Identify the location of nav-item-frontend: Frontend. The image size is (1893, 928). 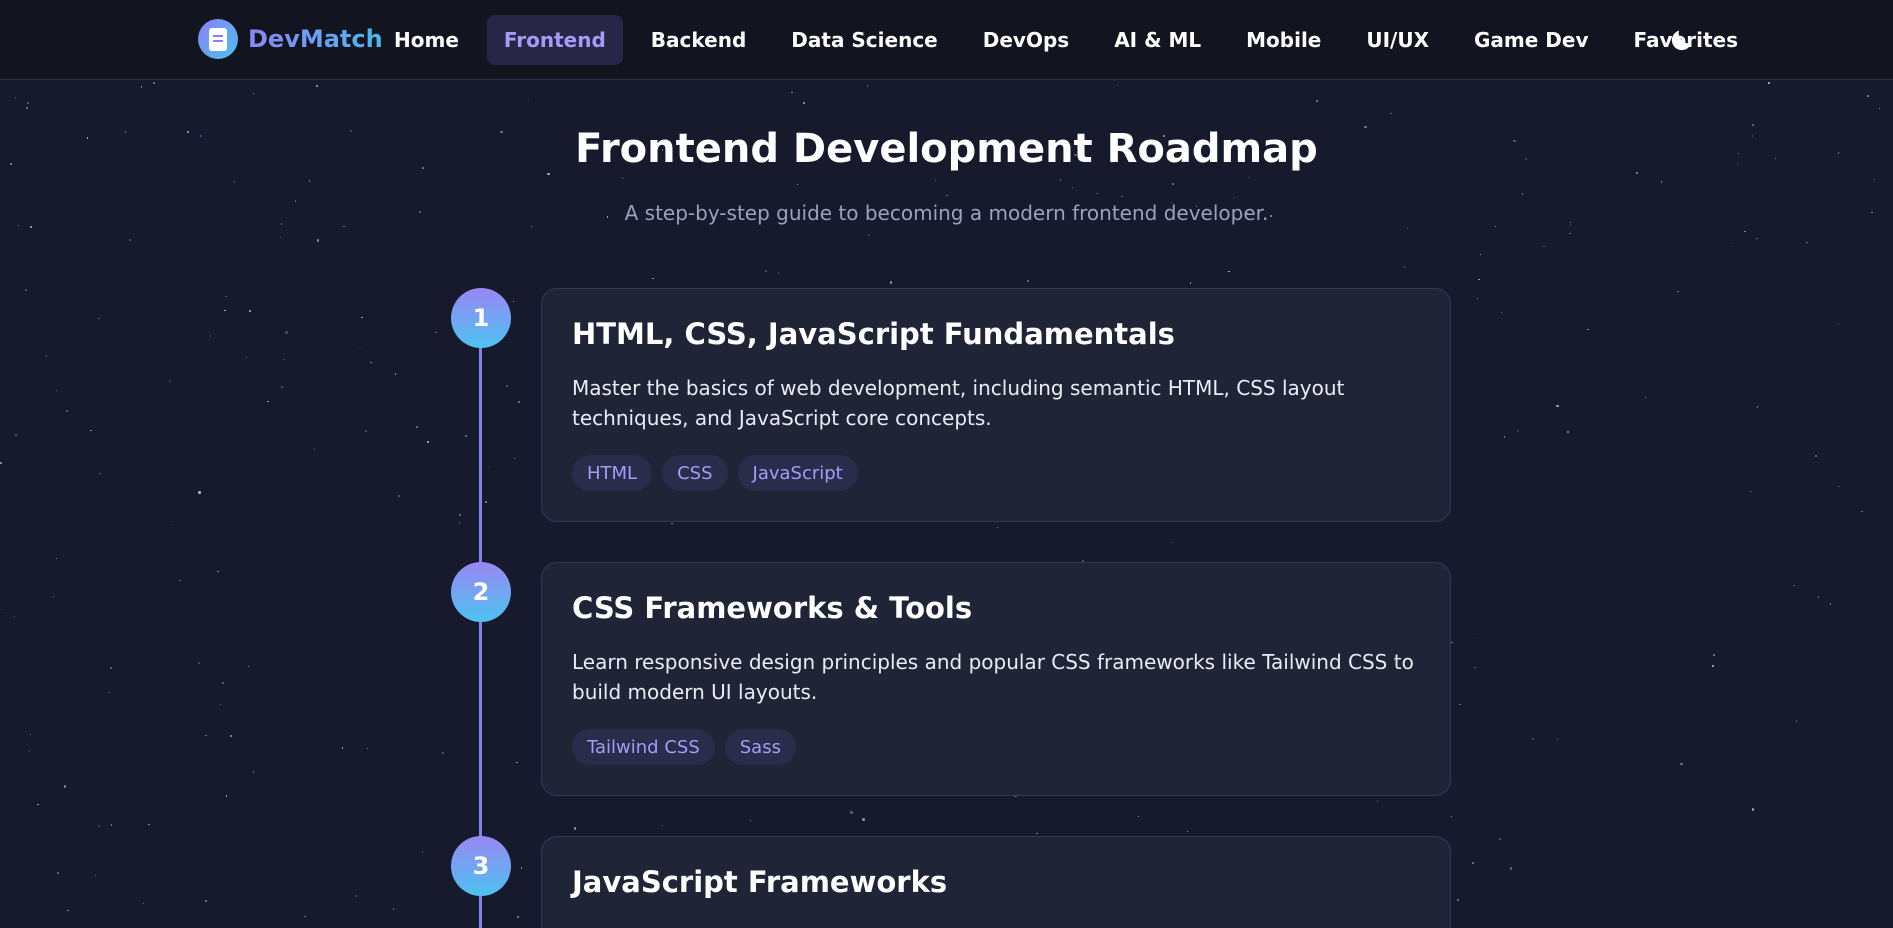
(554, 40).